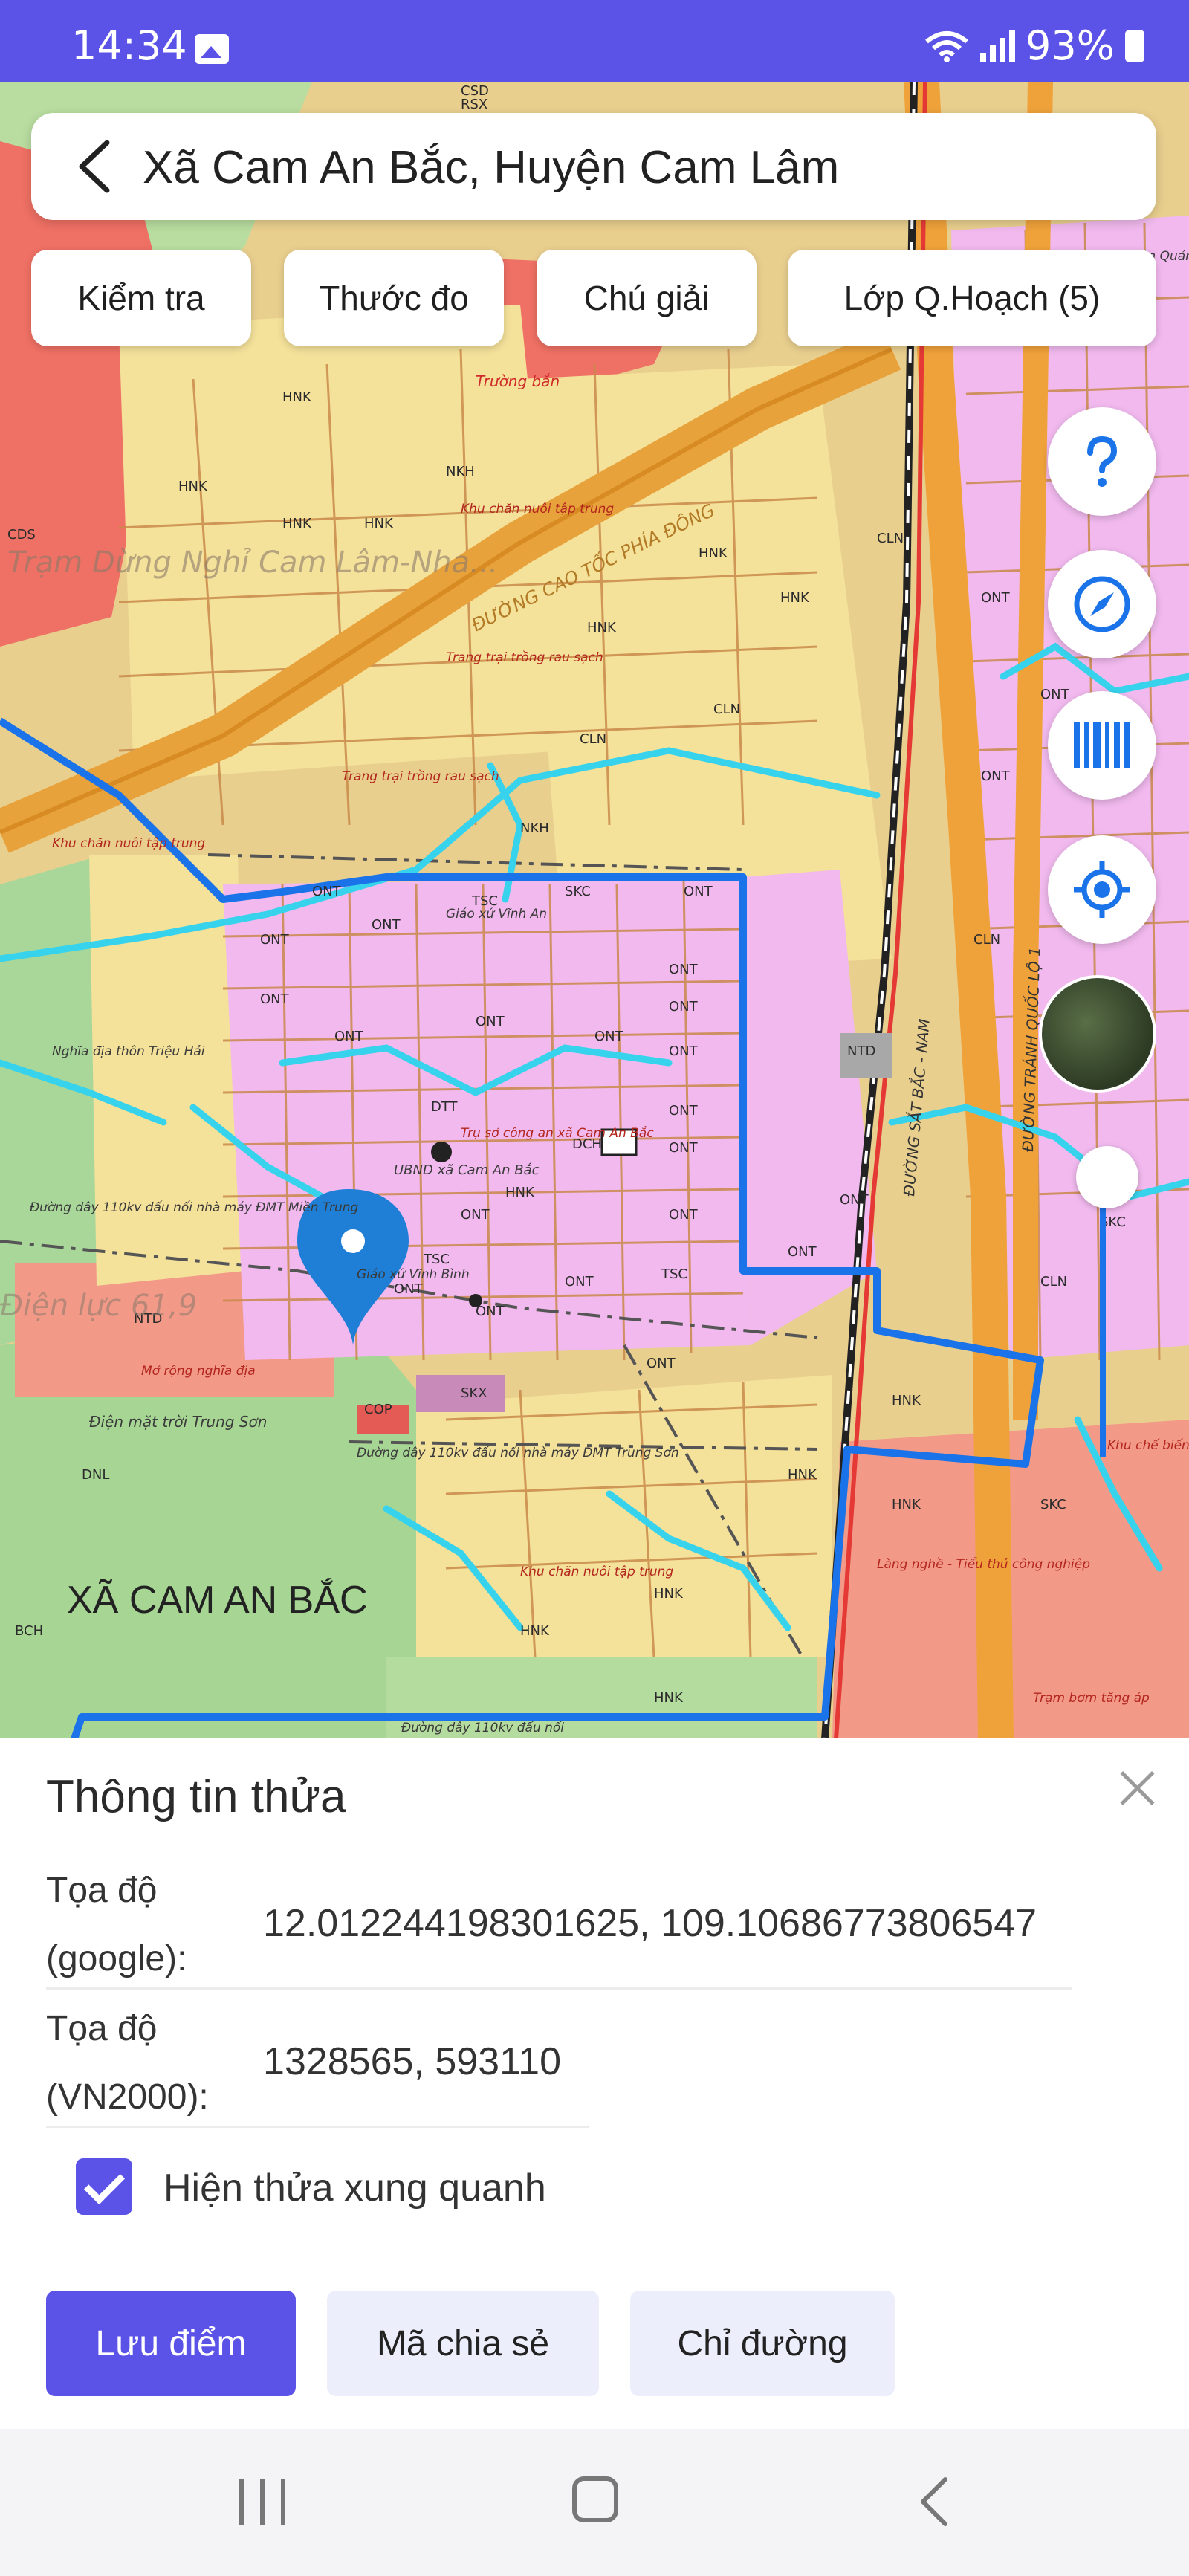 The width and height of the screenshot is (1189, 2576). What do you see at coordinates (1097, 1034) in the screenshot?
I see `satellite-layer-toggle` at bounding box center [1097, 1034].